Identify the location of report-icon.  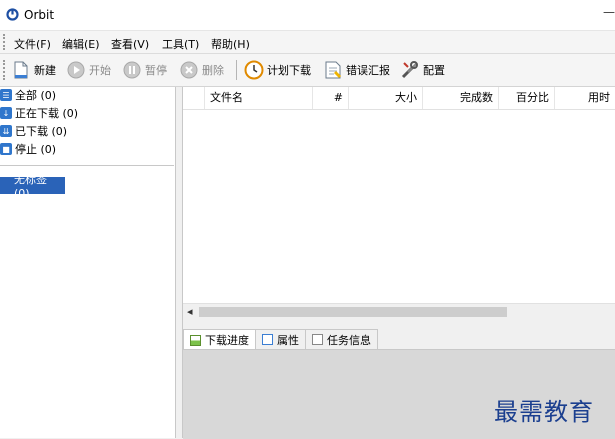
(333, 70).